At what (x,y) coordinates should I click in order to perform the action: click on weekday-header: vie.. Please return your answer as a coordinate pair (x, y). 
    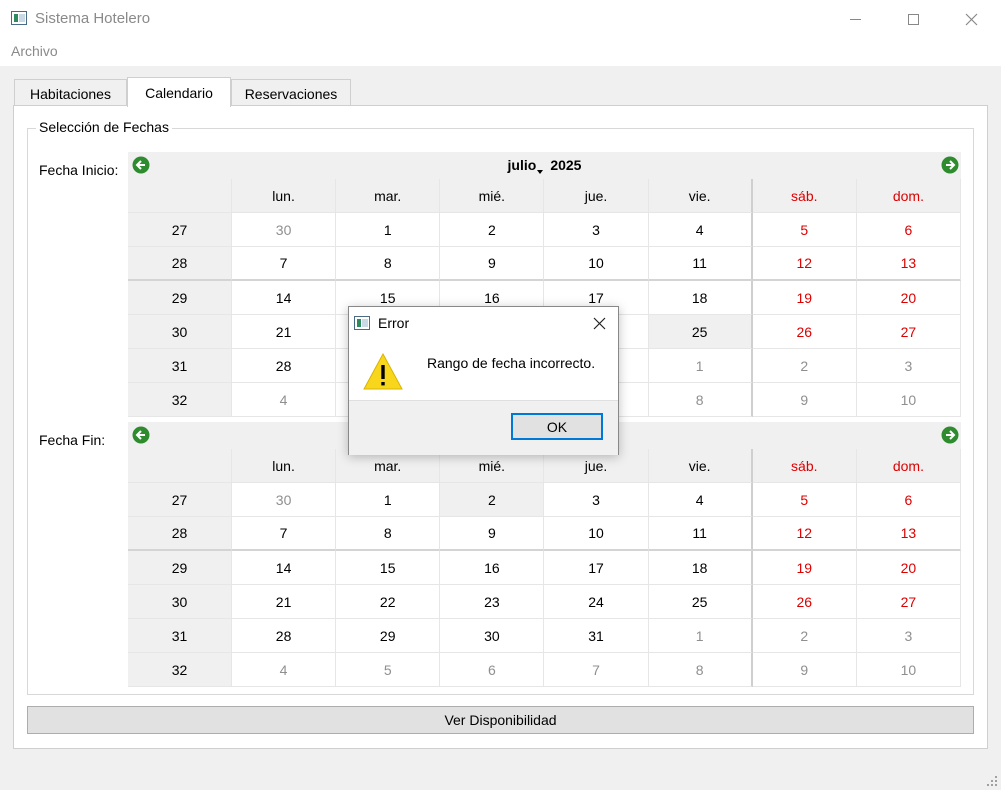
    Looking at the image, I should click on (700, 196).